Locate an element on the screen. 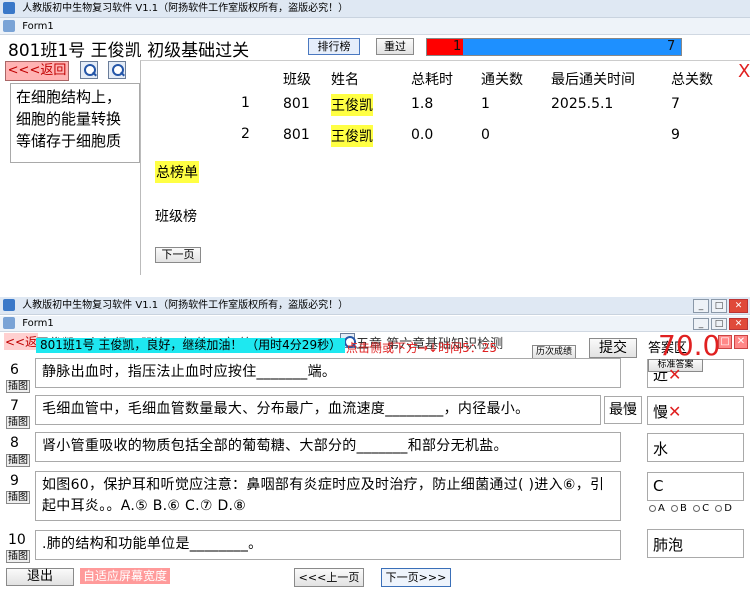 The width and height of the screenshot is (750, 599). question-6-number: 6 is located at coordinates (14, 370).